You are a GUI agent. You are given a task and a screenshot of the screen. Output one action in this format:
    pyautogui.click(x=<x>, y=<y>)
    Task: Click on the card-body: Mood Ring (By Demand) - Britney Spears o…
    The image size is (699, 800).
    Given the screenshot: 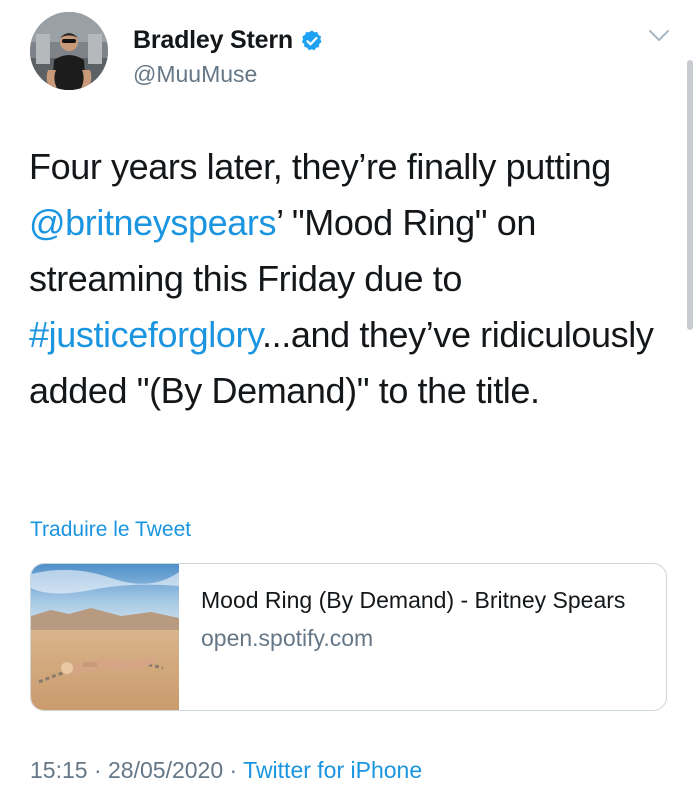 What is the action you would take?
    pyautogui.click(x=405, y=637)
    